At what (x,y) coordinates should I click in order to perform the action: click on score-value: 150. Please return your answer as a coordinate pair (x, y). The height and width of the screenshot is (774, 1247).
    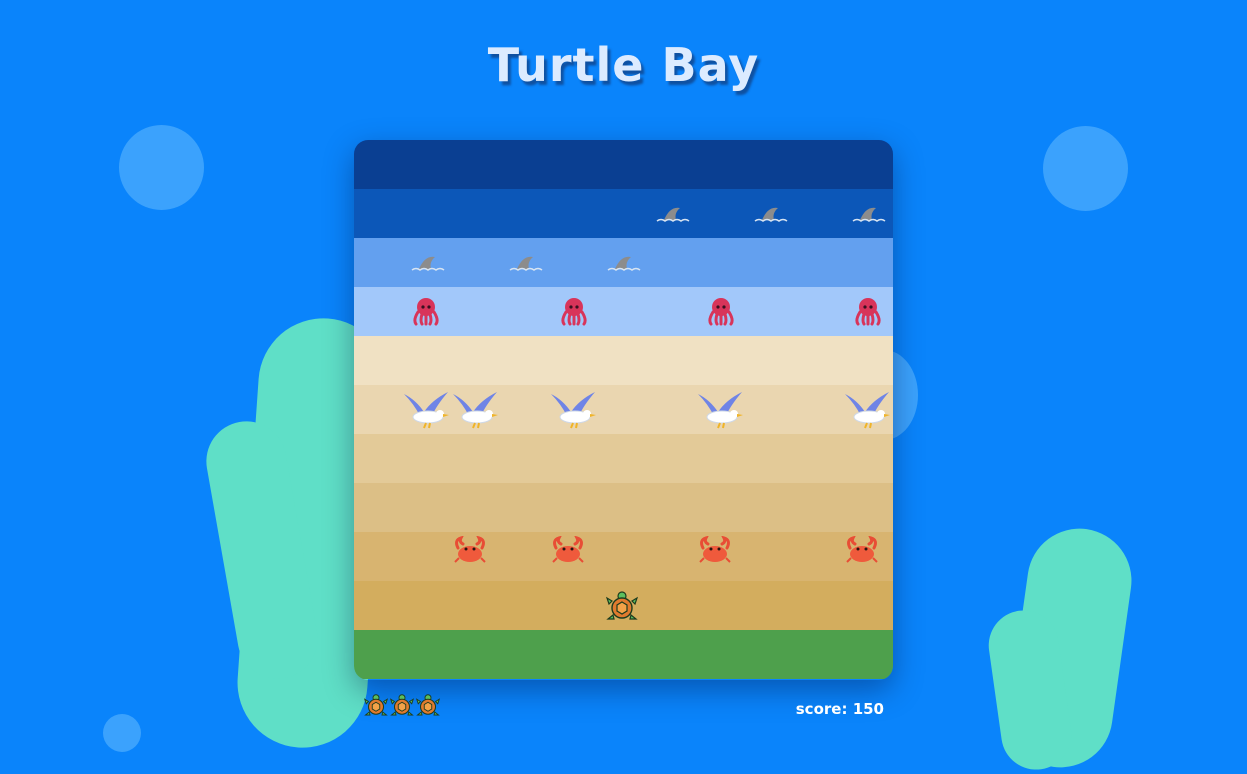
    Looking at the image, I should click on (868, 709).